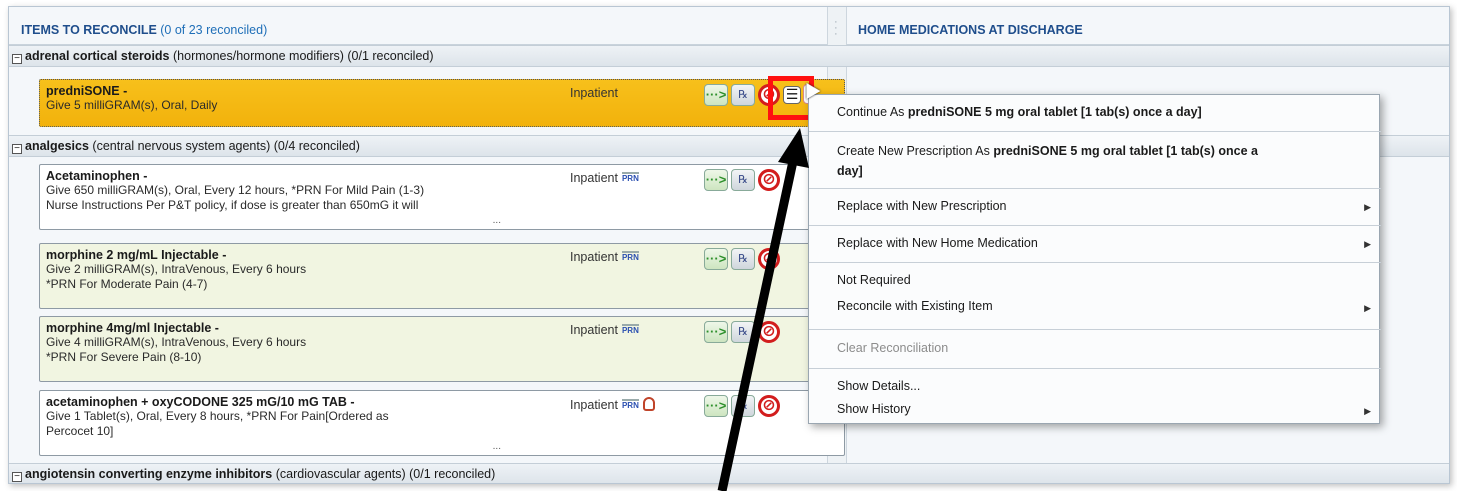  I want to click on annotation-arrow-head, so click(793, 148).